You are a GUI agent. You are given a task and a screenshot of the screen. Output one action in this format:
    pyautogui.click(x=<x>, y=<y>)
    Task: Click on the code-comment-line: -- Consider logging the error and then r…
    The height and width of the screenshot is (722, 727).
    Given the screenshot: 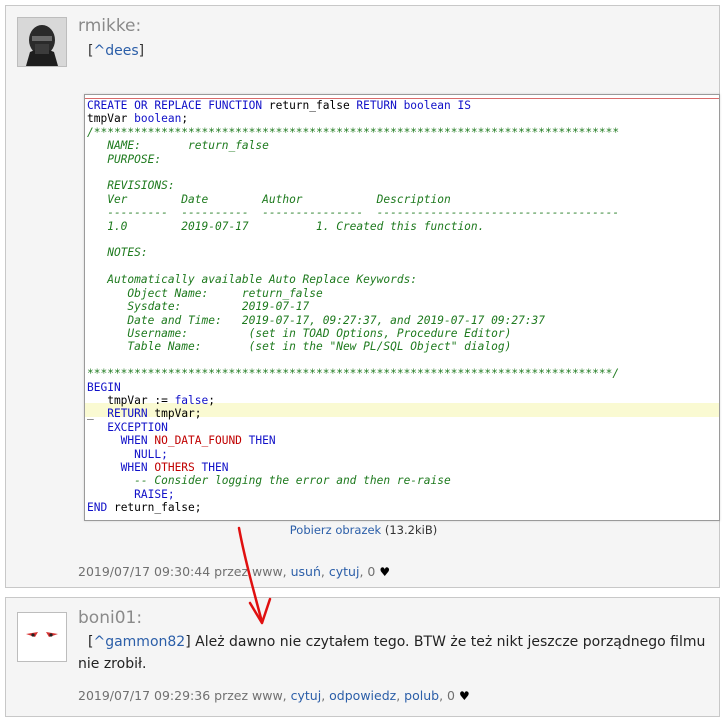 What is the action you would take?
    pyautogui.click(x=269, y=481)
    